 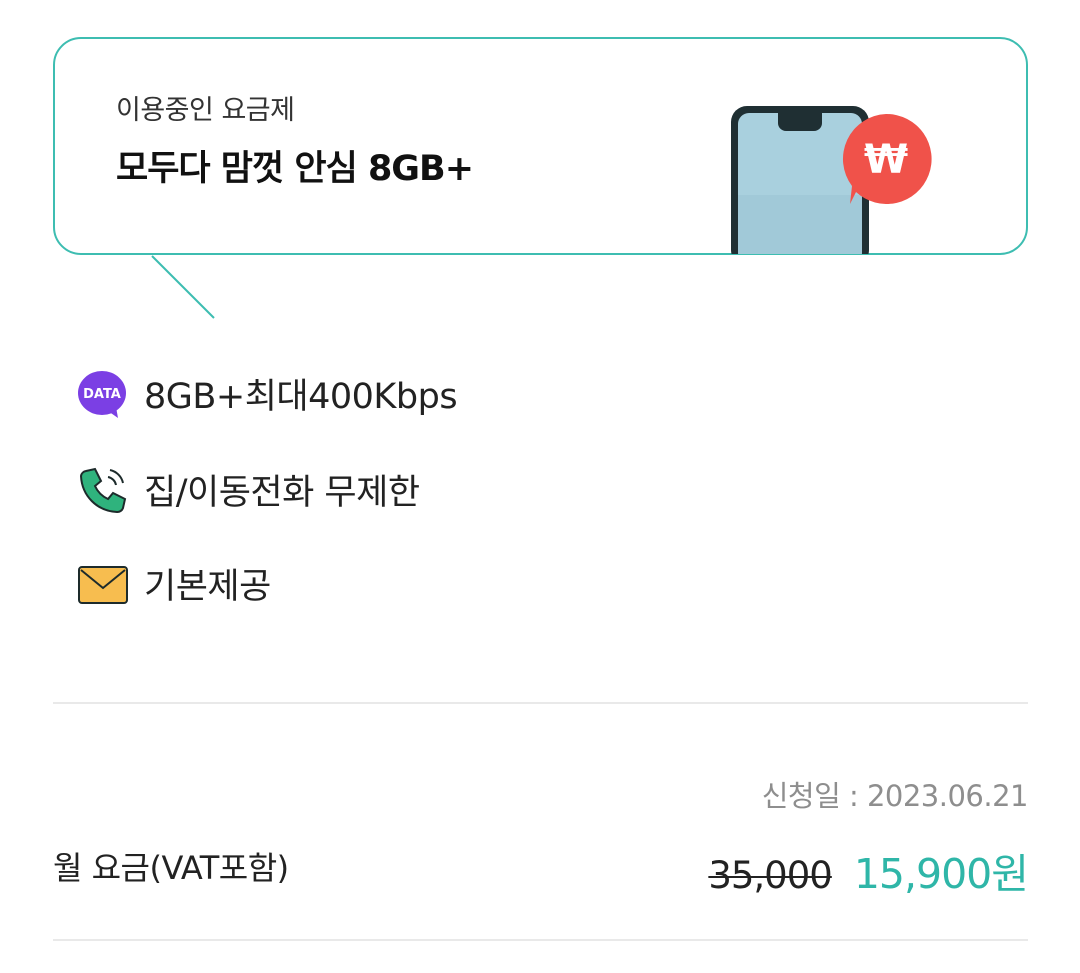 What do you see at coordinates (171, 868) in the screenshot?
I see `monthly-fee-label: 월 요금(VAT포함)` at bounding box center [171, 868].